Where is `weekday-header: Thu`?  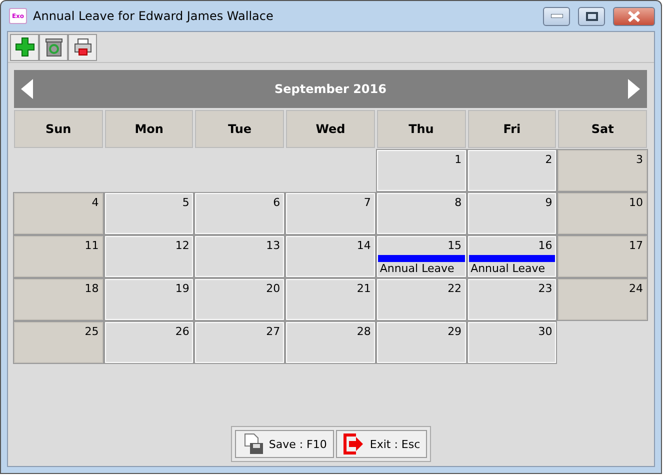
weekday-header: Thu is located at coordinates (421, 129).